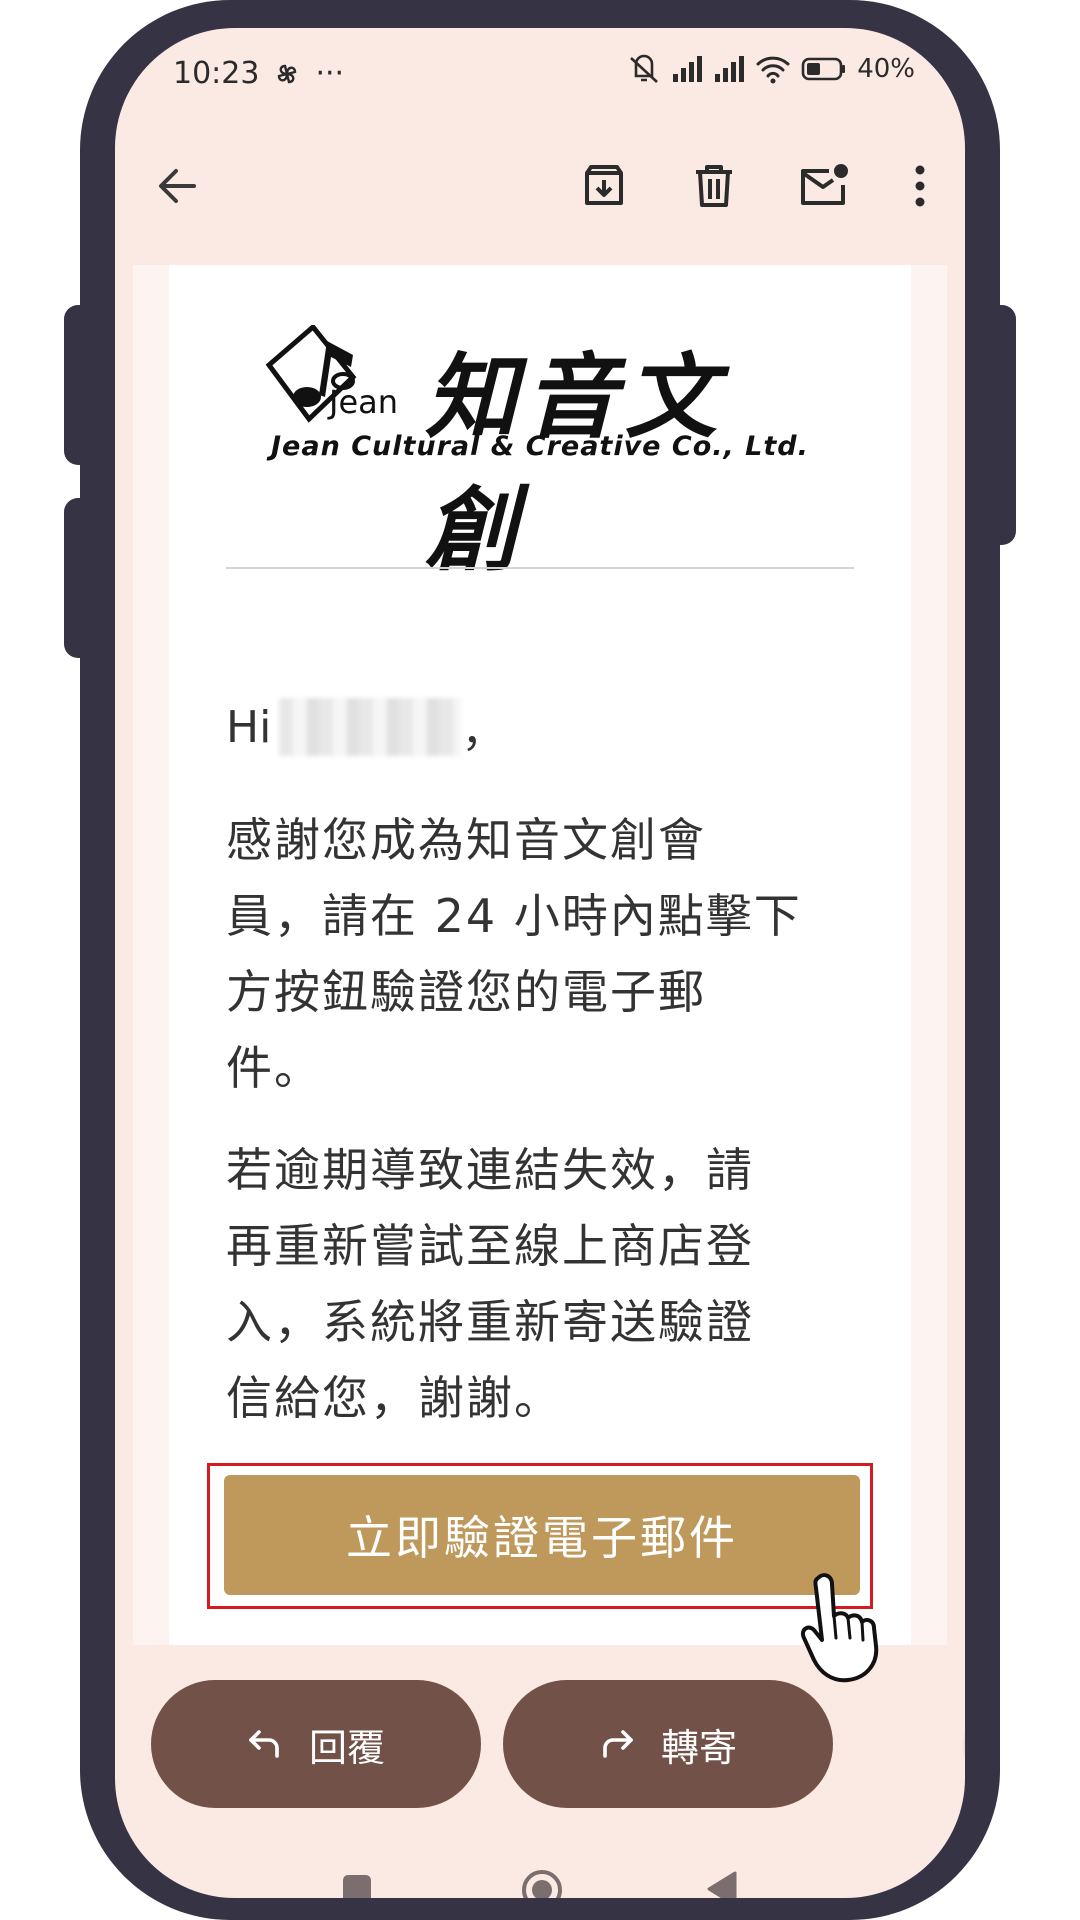 This screenshot has height=1920, width=1080. Describe the element at coordinates (466, 840) in the screenshot. I see `paragraph-line: 感謝您成為知音文創會` at that location.